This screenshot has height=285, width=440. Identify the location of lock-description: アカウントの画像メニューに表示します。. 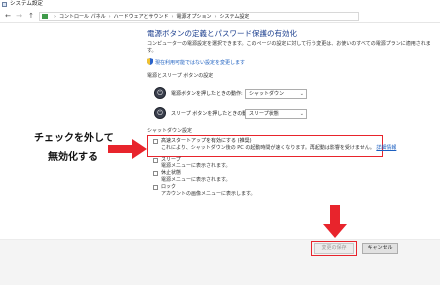
(208, 194).